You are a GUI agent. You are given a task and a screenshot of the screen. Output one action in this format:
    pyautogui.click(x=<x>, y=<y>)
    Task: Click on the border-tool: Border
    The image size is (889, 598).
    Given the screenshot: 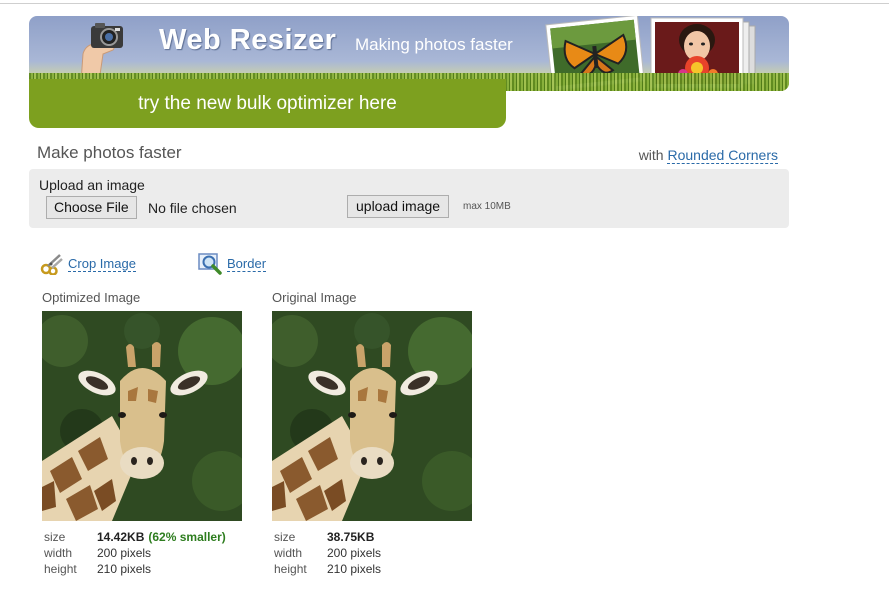 What is the action you would take?
    pyautogui.click(x=232, y=264)
    